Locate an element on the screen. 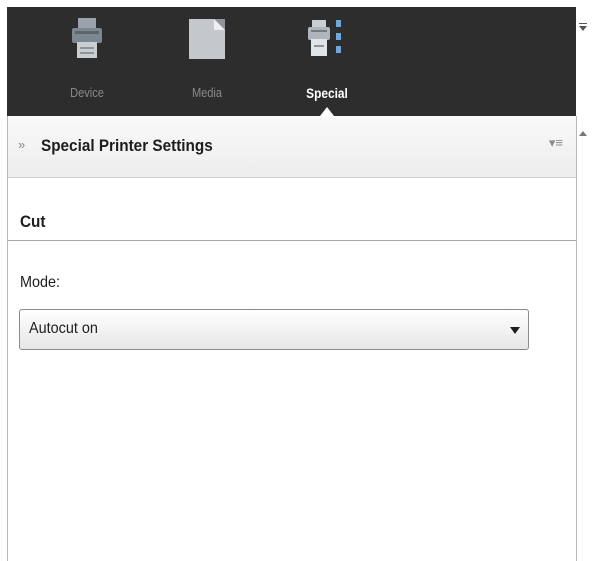 This screenshot has height=561, width=592. options-menu-icon: ▾≡ is located at coordinates (556, 142).